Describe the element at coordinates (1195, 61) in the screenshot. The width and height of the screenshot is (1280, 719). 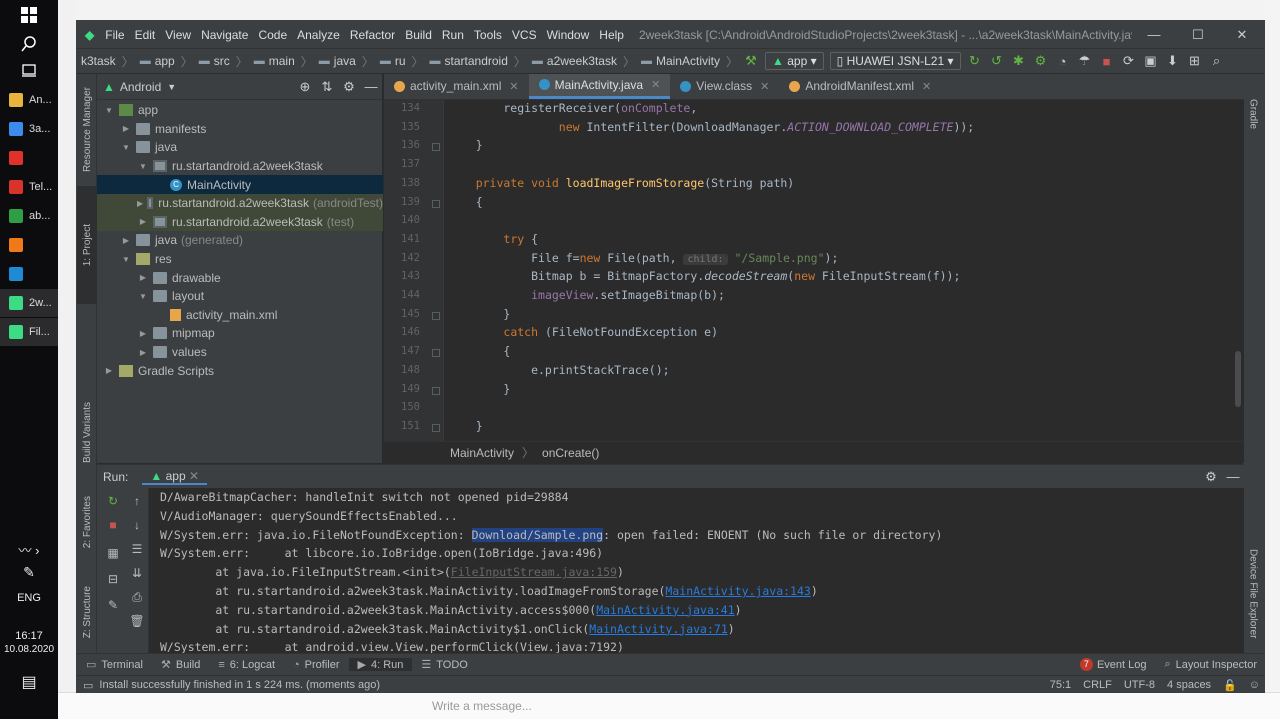
I see `layout-inspector-icon: ⊞` at that location.